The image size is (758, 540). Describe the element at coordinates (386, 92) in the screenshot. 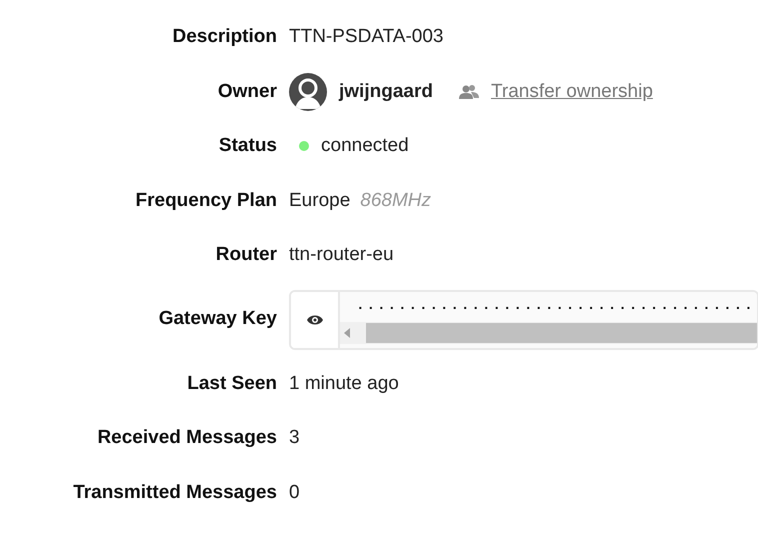

I see `owner-name: jwijngaard` at that location.